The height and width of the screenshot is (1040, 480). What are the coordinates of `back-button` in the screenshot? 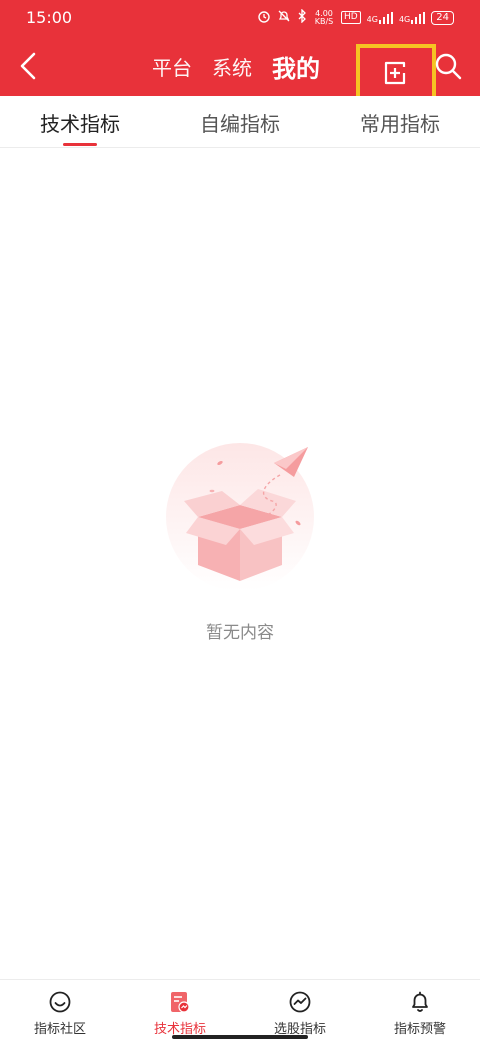 It's located at (29, 66).